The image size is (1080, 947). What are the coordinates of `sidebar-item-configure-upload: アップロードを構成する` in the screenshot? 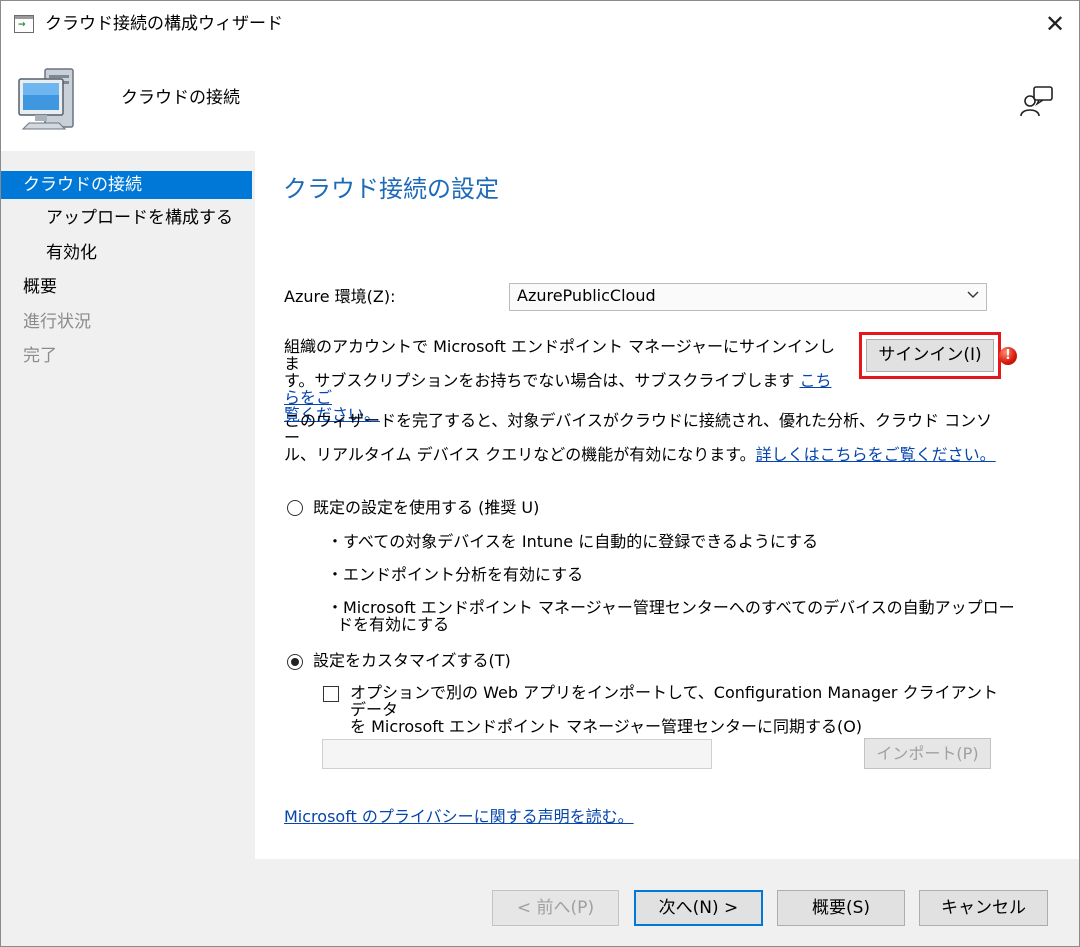 It's located at (139, 218).